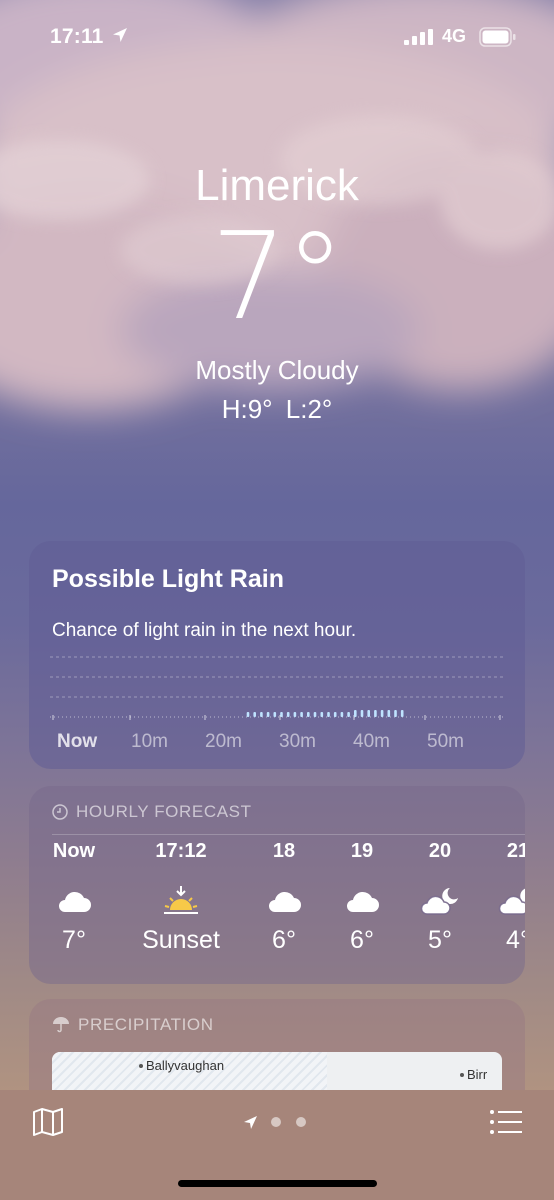 The image size is (554, 1200). What do you see at coordinates (77, 36) in the screenshot?
I see `status-time: 17:11` at bounding box center [77, 36].